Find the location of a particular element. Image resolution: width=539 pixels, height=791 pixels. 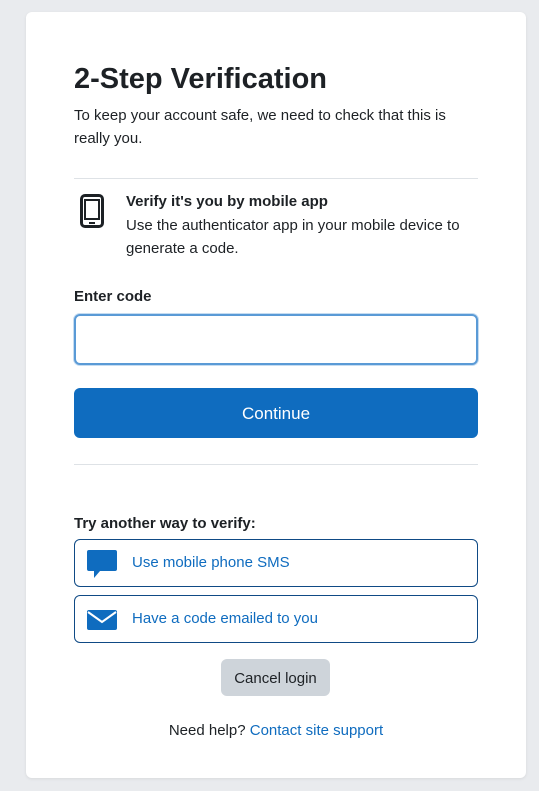

help-text: Need help? Contact site support is located at coordinates (276, 731).